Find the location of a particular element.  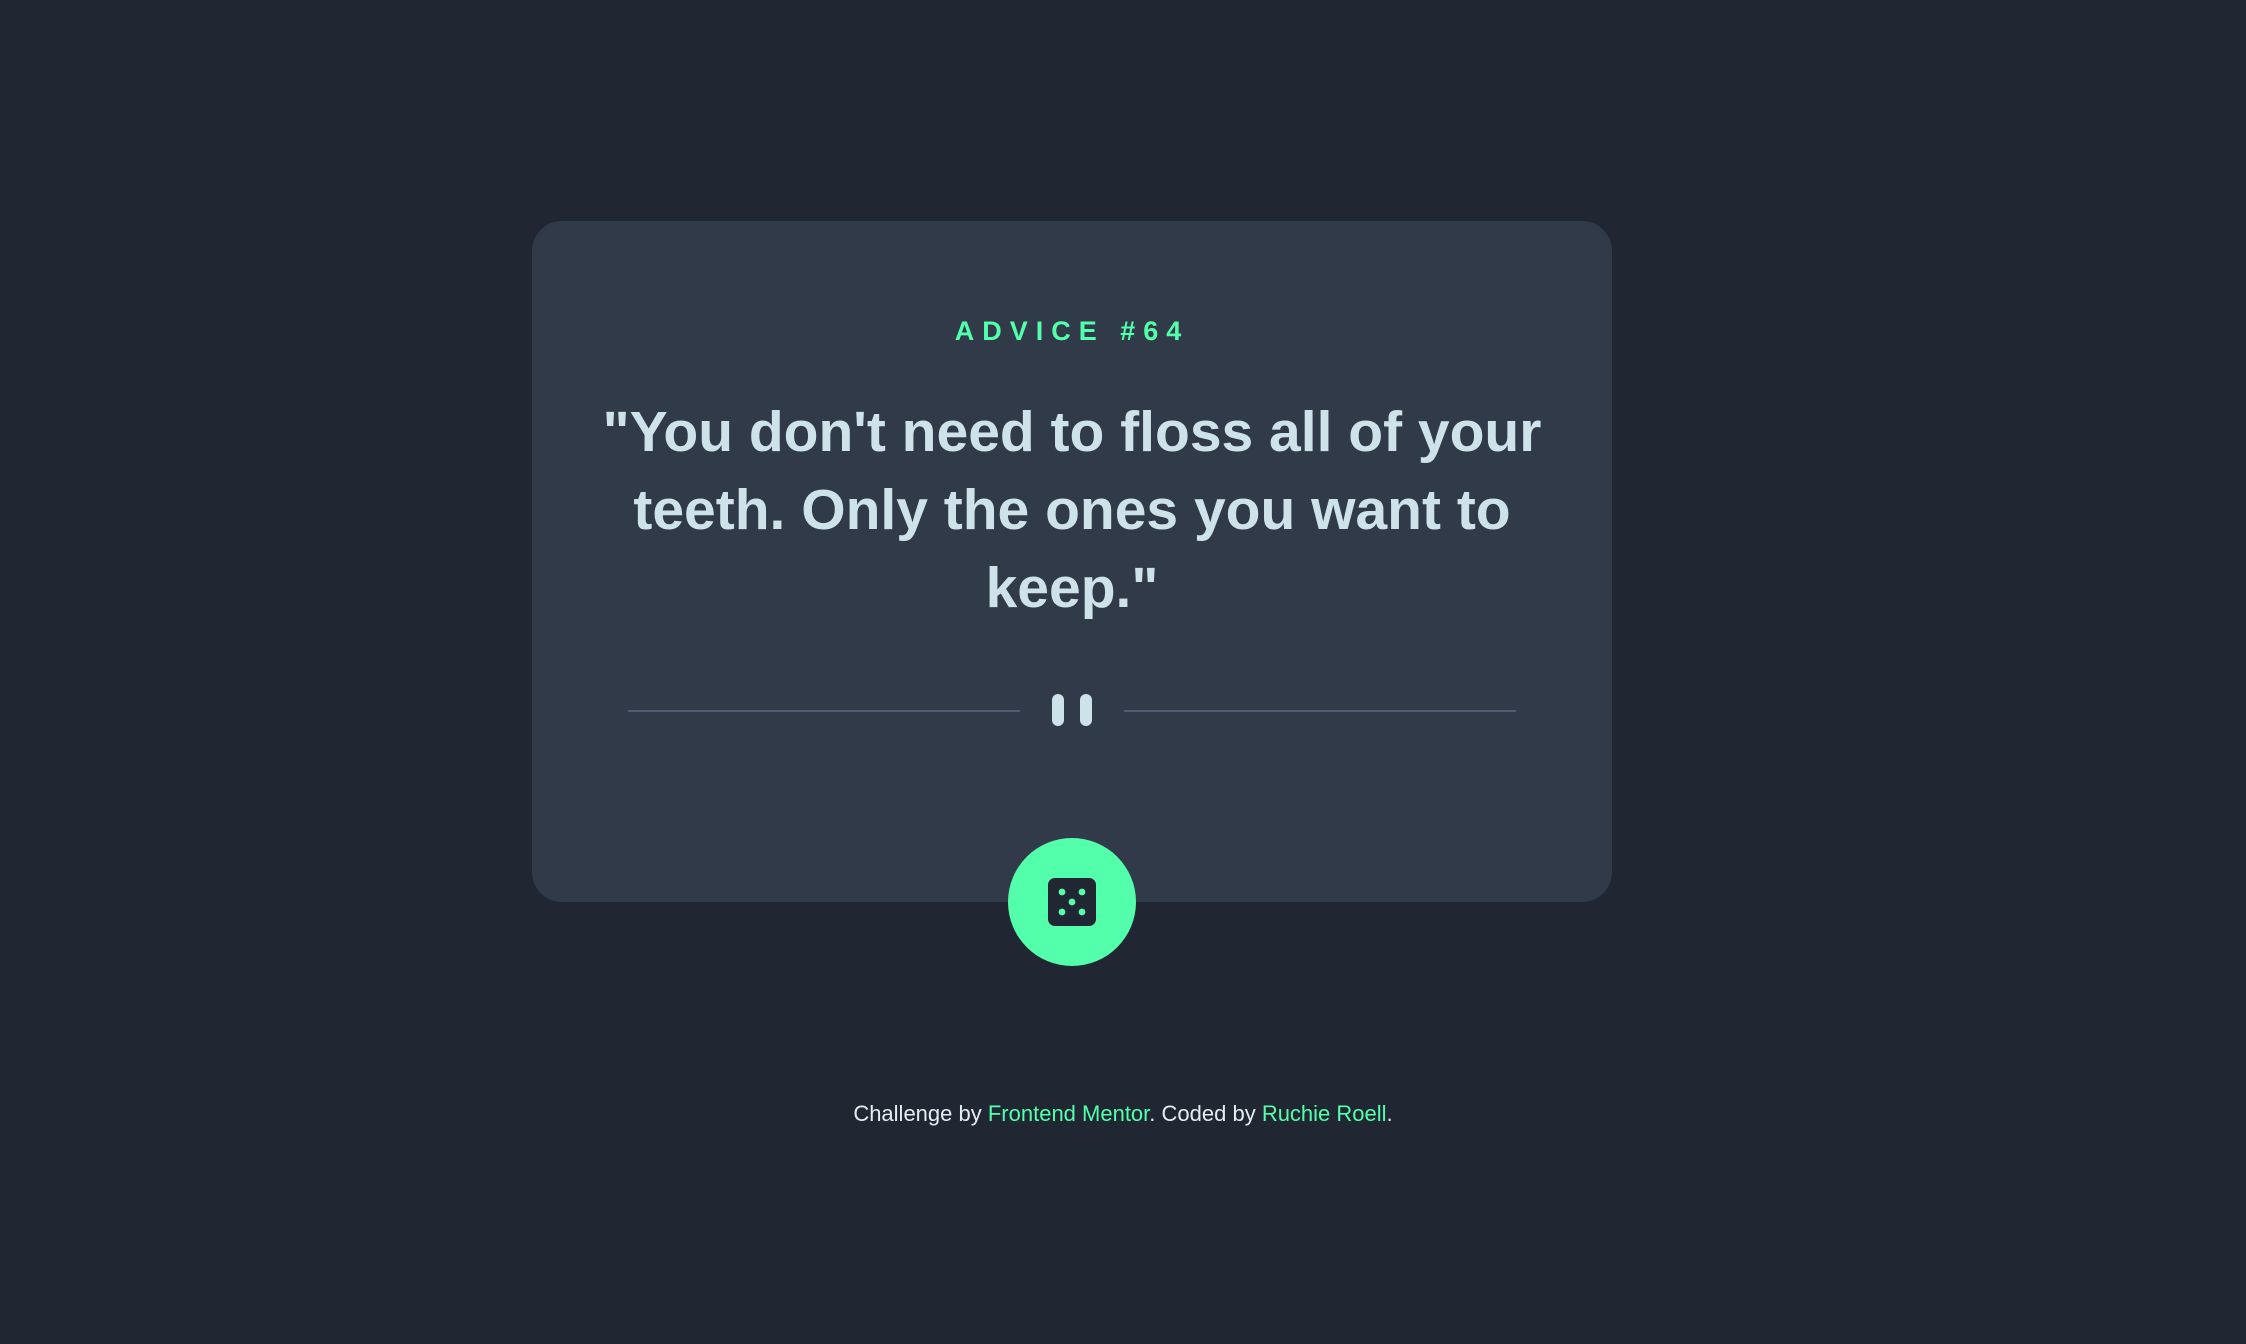

pattern-divider is located at coordinates (1072, 710).